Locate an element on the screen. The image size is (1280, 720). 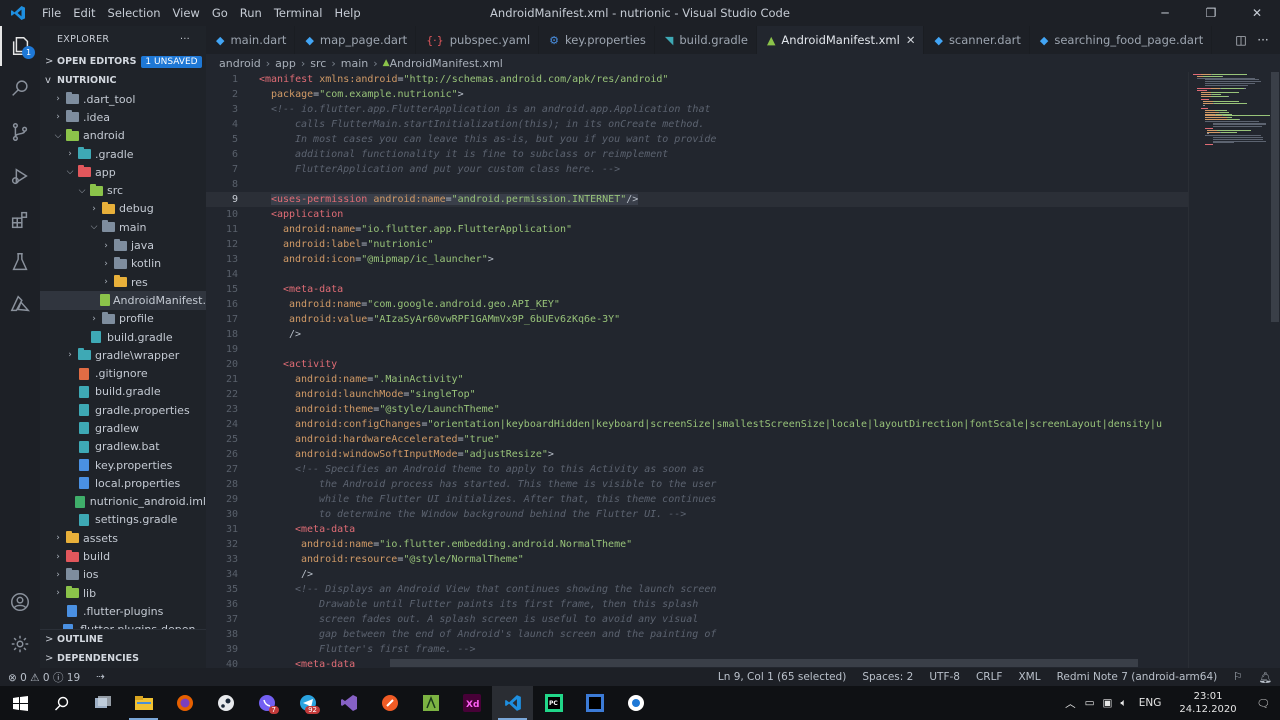
tree-file: gradle.properties is located at coordinates (123, 410).